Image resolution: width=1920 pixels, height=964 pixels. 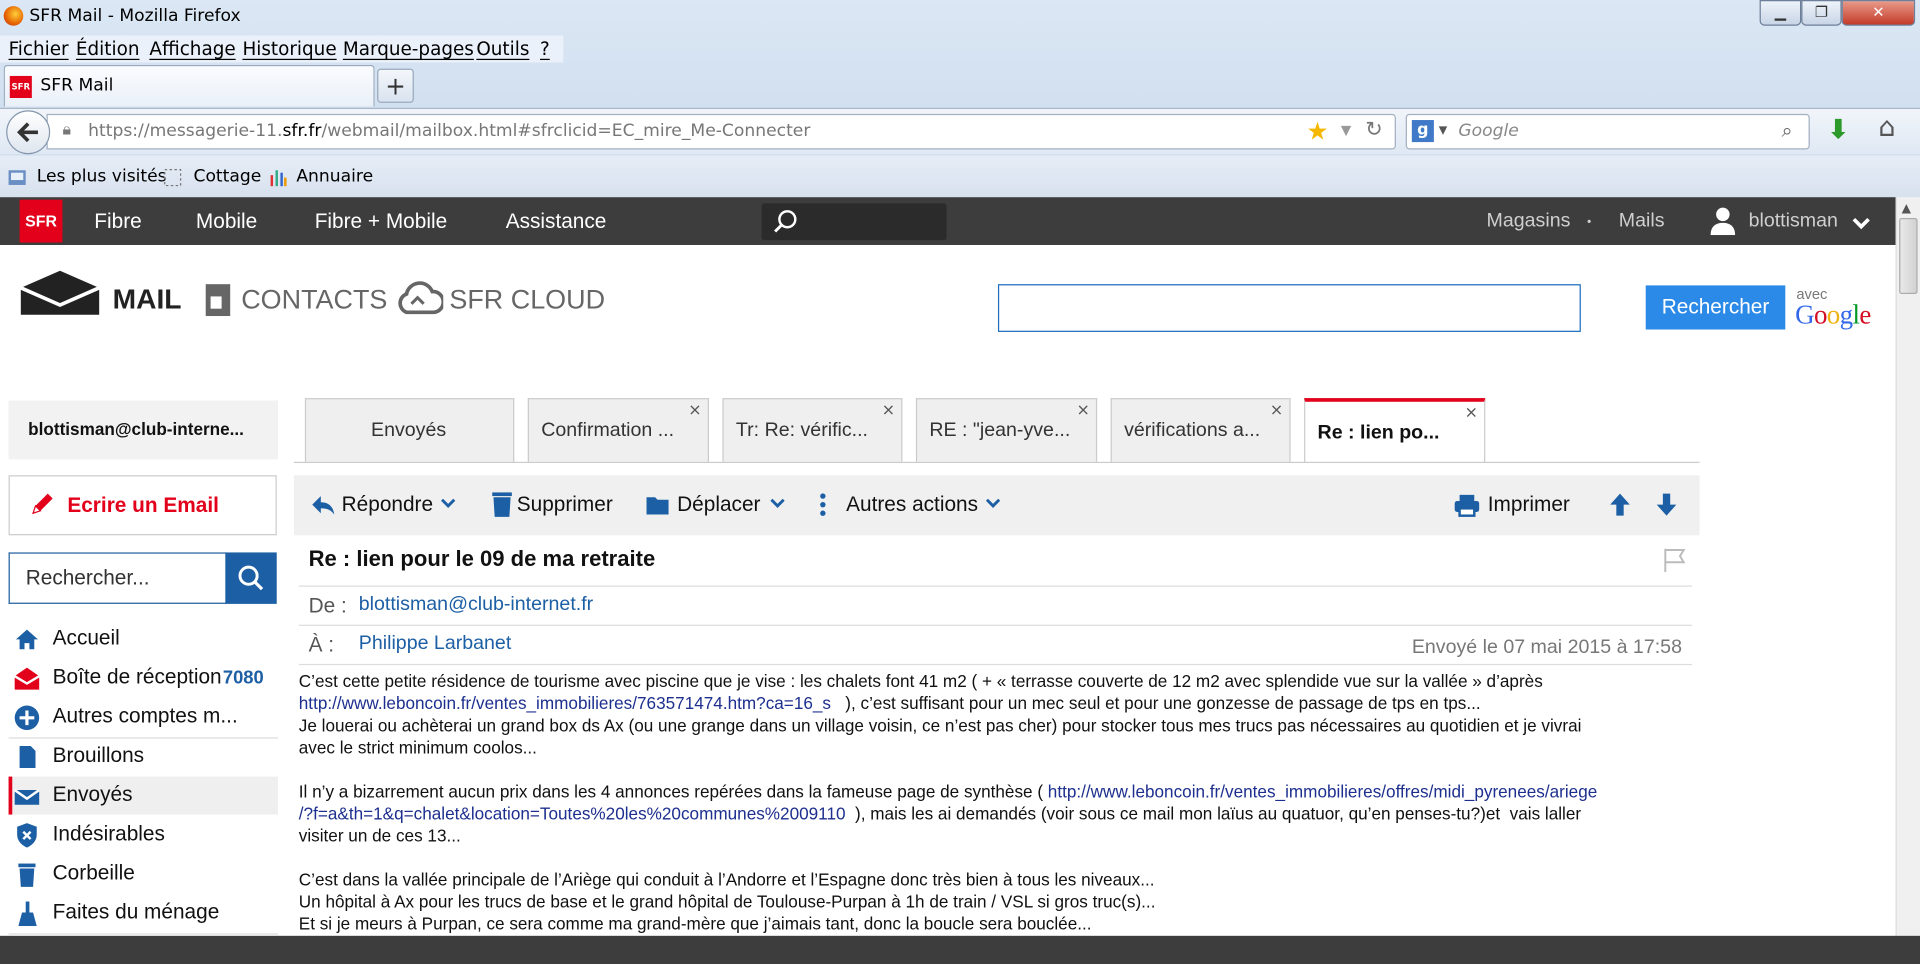 What do you see at coordinates (502, 49) in the screenshot?
I see `menu-outils: Outils` at bounding box center [502, 49].